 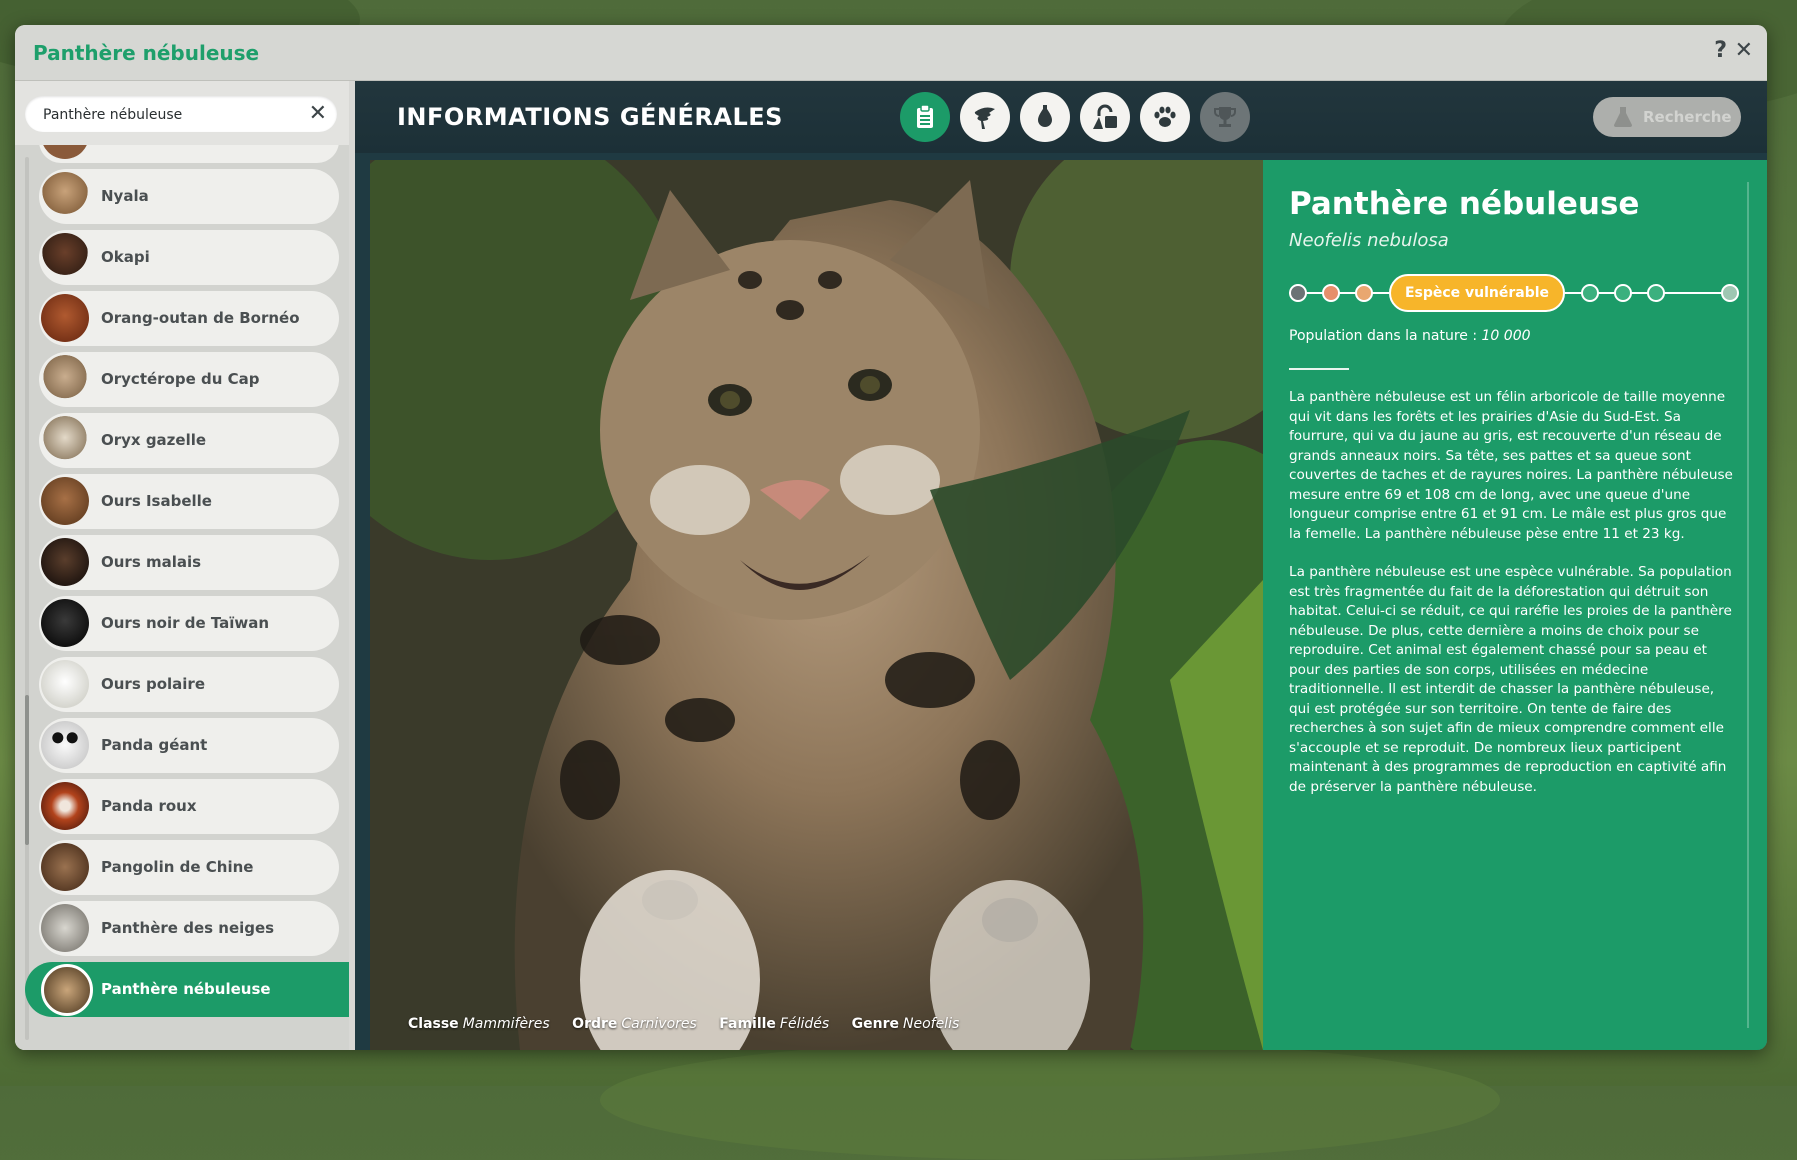 I want to click on list-item-ours-polaire: Ours polaire, so click(x=189, y=684).